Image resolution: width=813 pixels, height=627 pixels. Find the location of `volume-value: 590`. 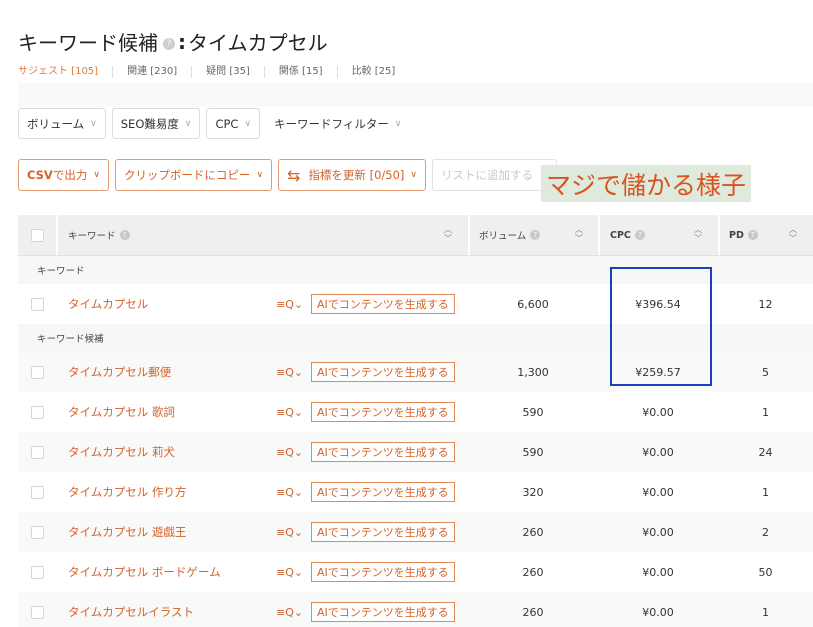

volume-value: 590 is located at coordinates (533, 412).